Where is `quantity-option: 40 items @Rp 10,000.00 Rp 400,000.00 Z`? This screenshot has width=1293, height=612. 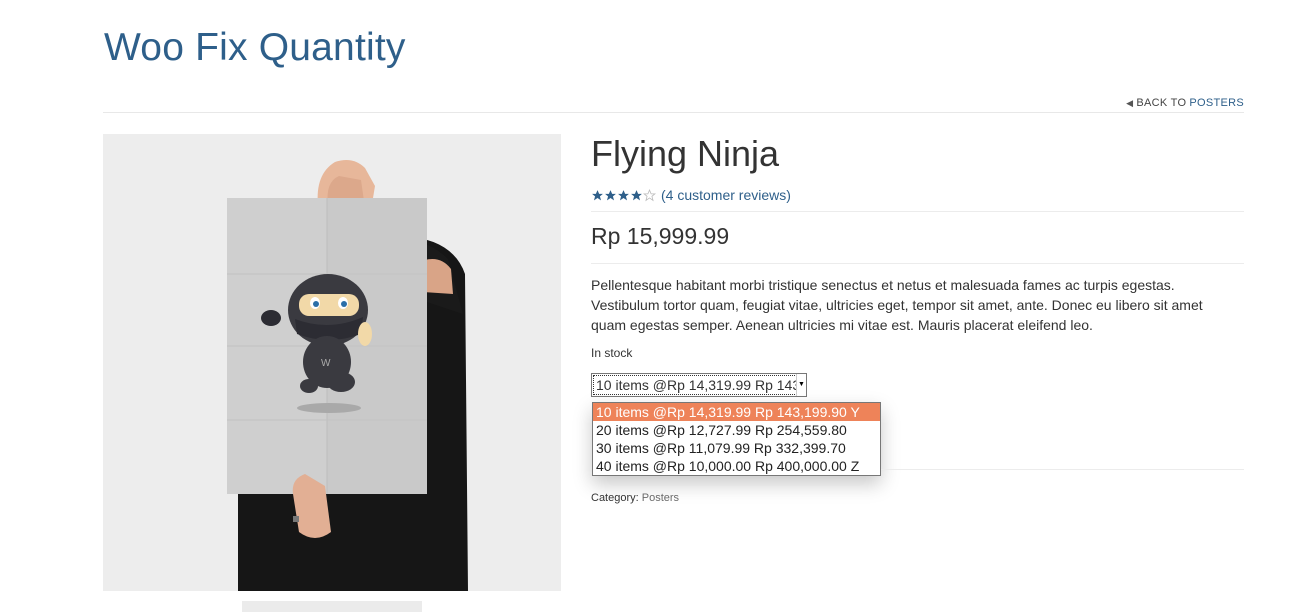 quantity-option: 40 items @Rp 10,000.00 Rp 400,000.00 Z is located at coordinates (736, 466).